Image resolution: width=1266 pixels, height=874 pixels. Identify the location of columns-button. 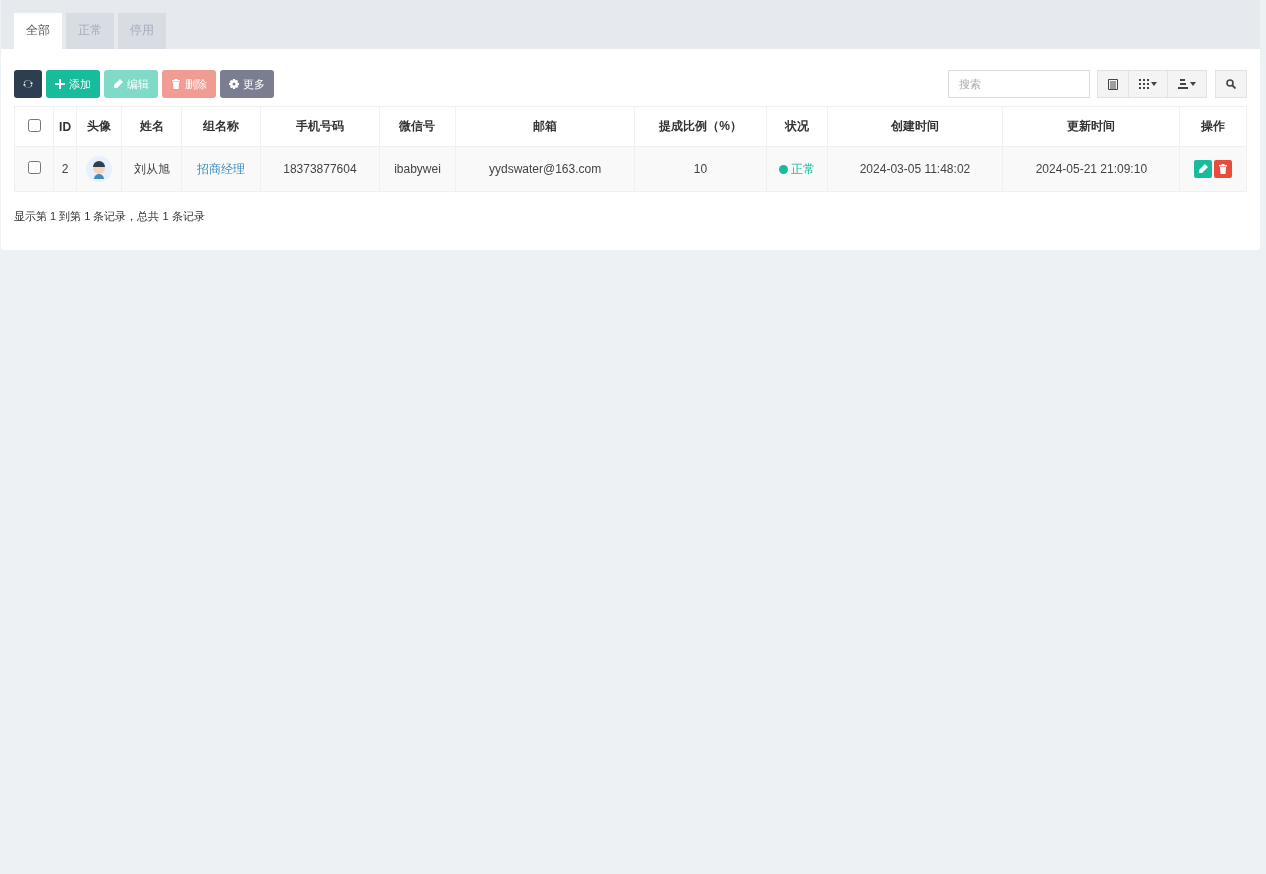
(1148, 84).